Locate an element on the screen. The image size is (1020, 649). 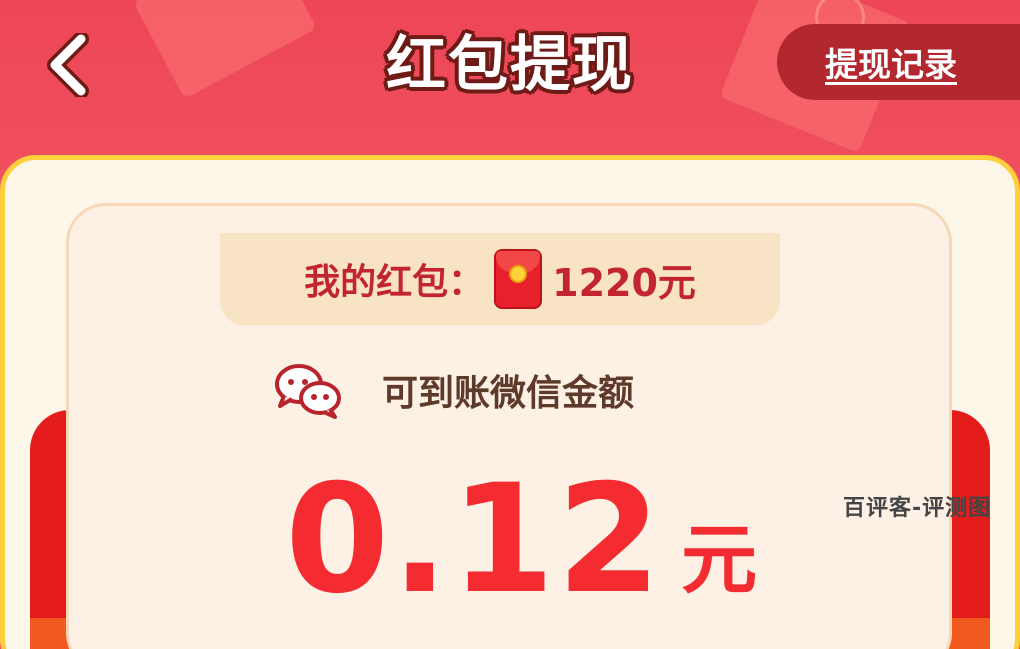
withdraw-record-button: 提现记录 is located at coordinates (898, 62).